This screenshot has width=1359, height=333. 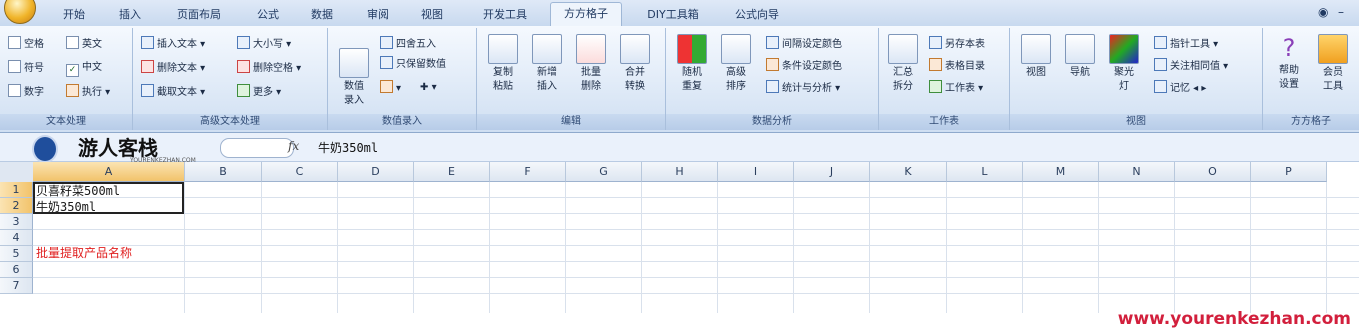 What do you see at coordinates (269, 68) in the screenshot?
I see `delete-space-button: 删除空格 ▾` at bounding box center [269, 68].